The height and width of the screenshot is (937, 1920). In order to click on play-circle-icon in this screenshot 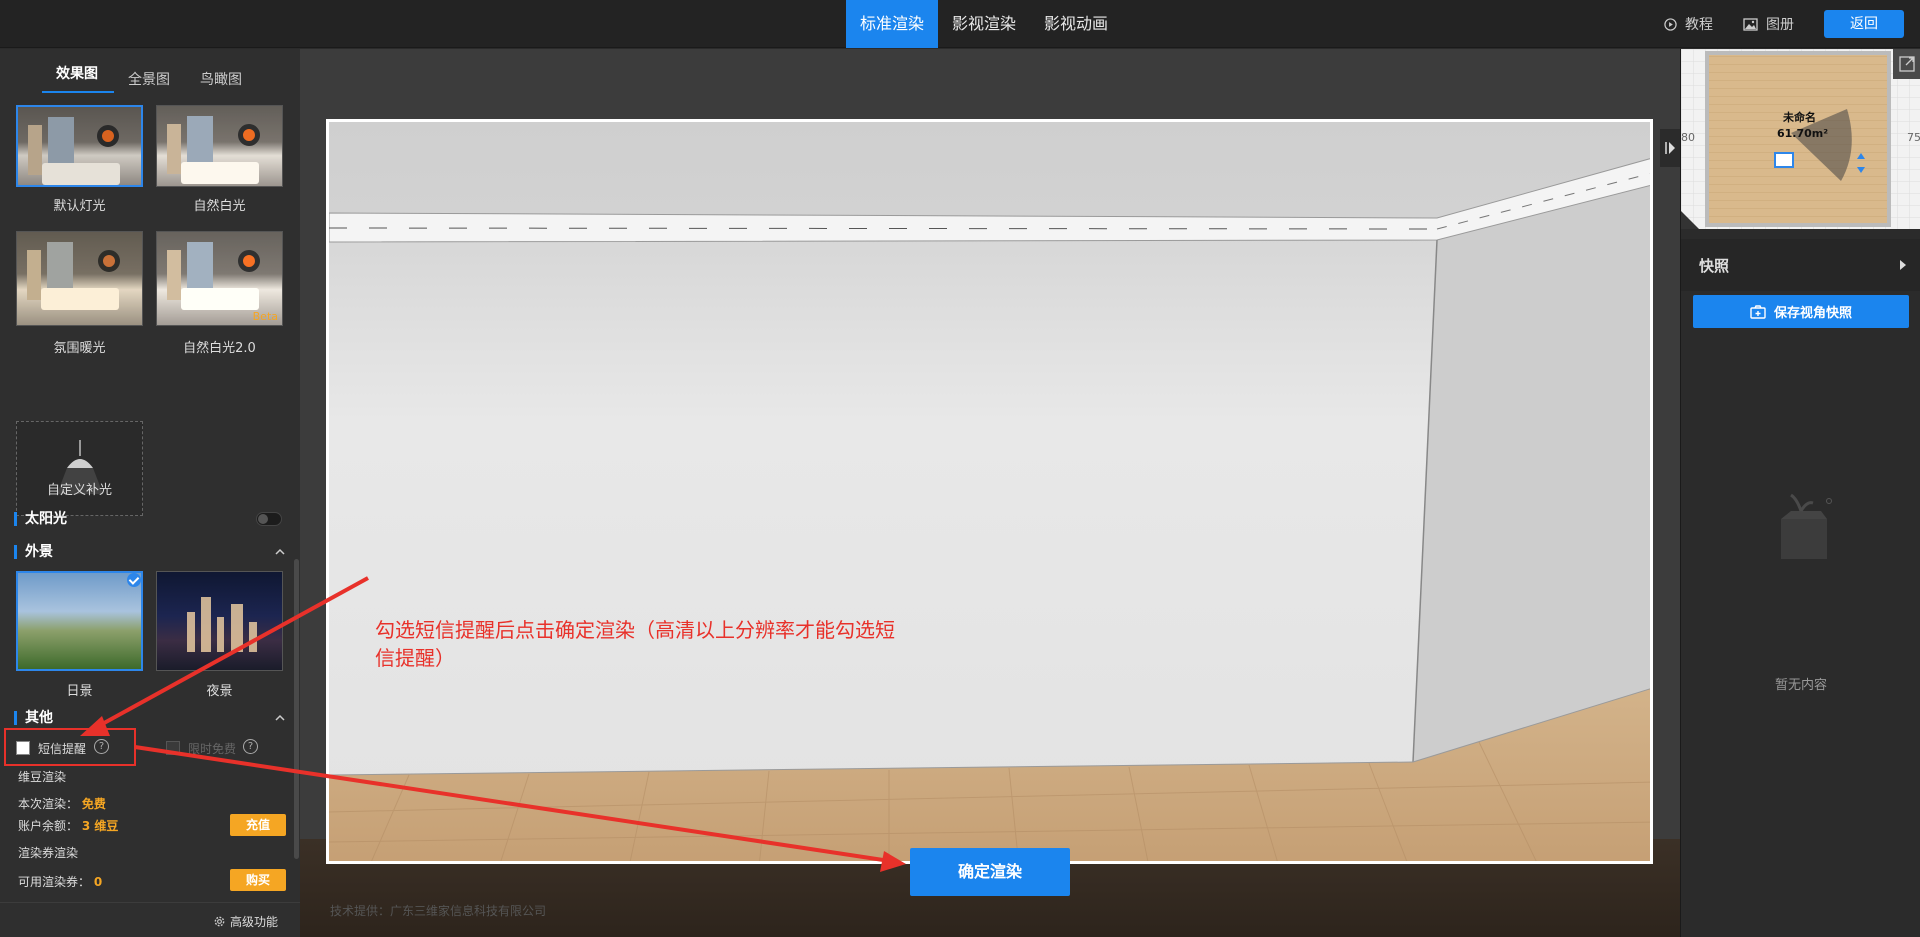, I will do `click(1670, 24)`.